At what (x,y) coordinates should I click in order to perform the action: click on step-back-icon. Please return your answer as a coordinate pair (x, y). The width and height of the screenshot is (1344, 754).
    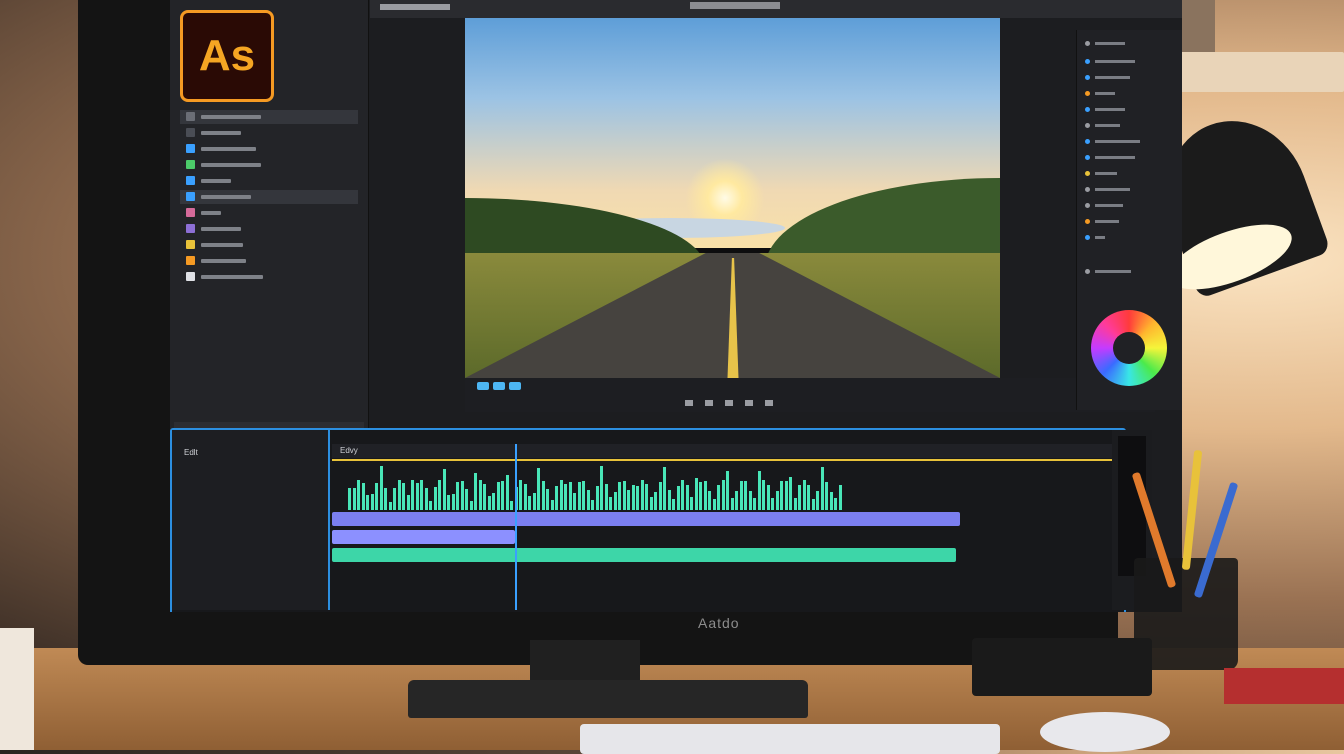
    Looking at the image, I should click on (689, 403).